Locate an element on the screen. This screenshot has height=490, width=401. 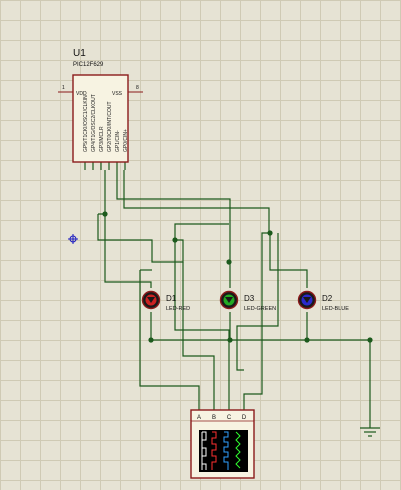
u1-ref-label: U1 is located at coordinates (79, 53).